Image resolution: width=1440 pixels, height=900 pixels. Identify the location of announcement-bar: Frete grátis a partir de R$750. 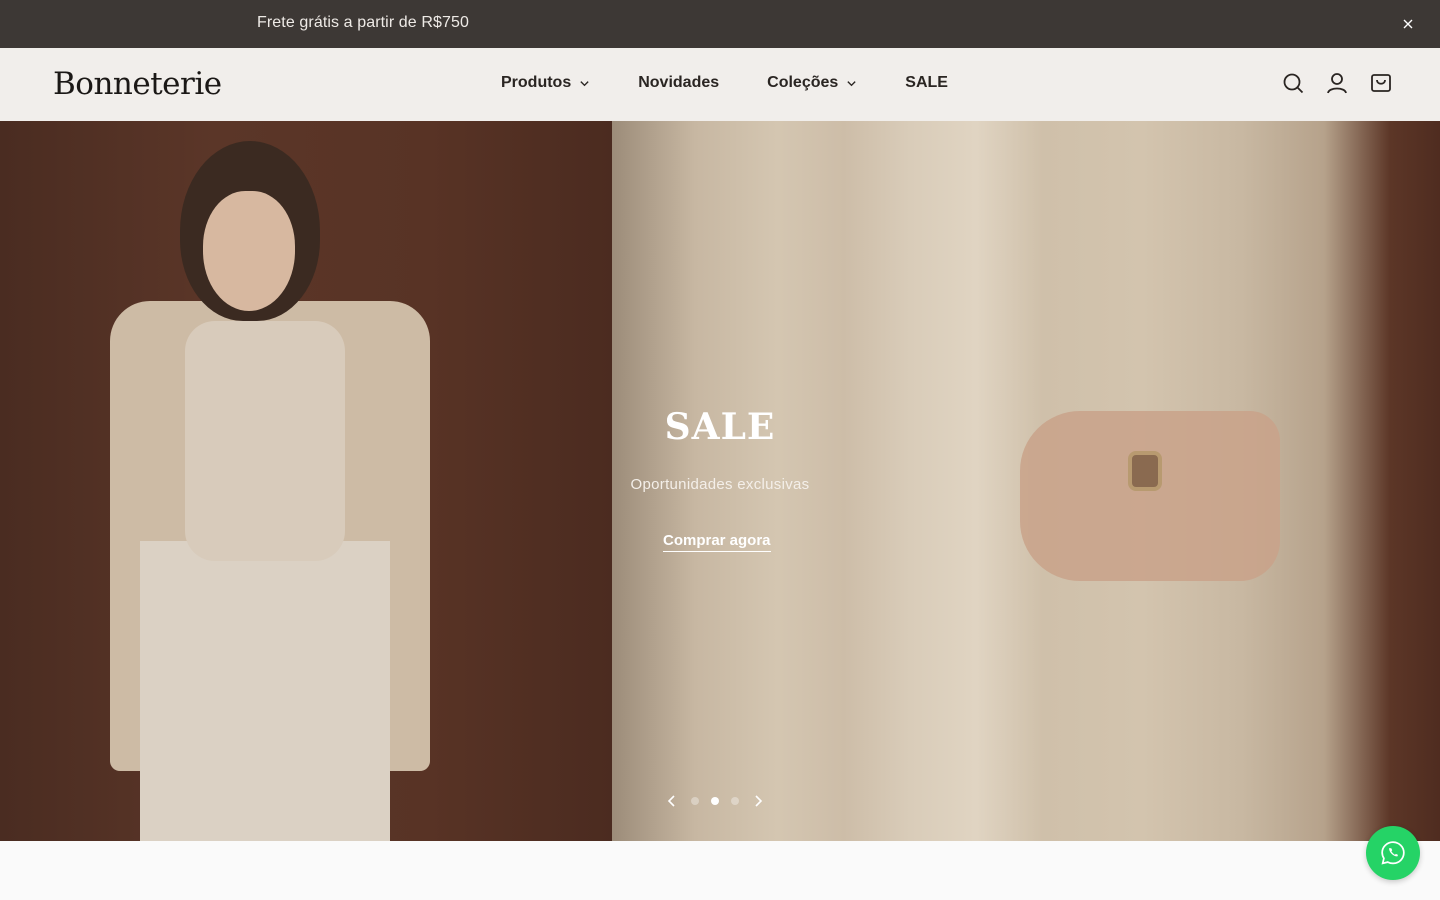
(720, 24).